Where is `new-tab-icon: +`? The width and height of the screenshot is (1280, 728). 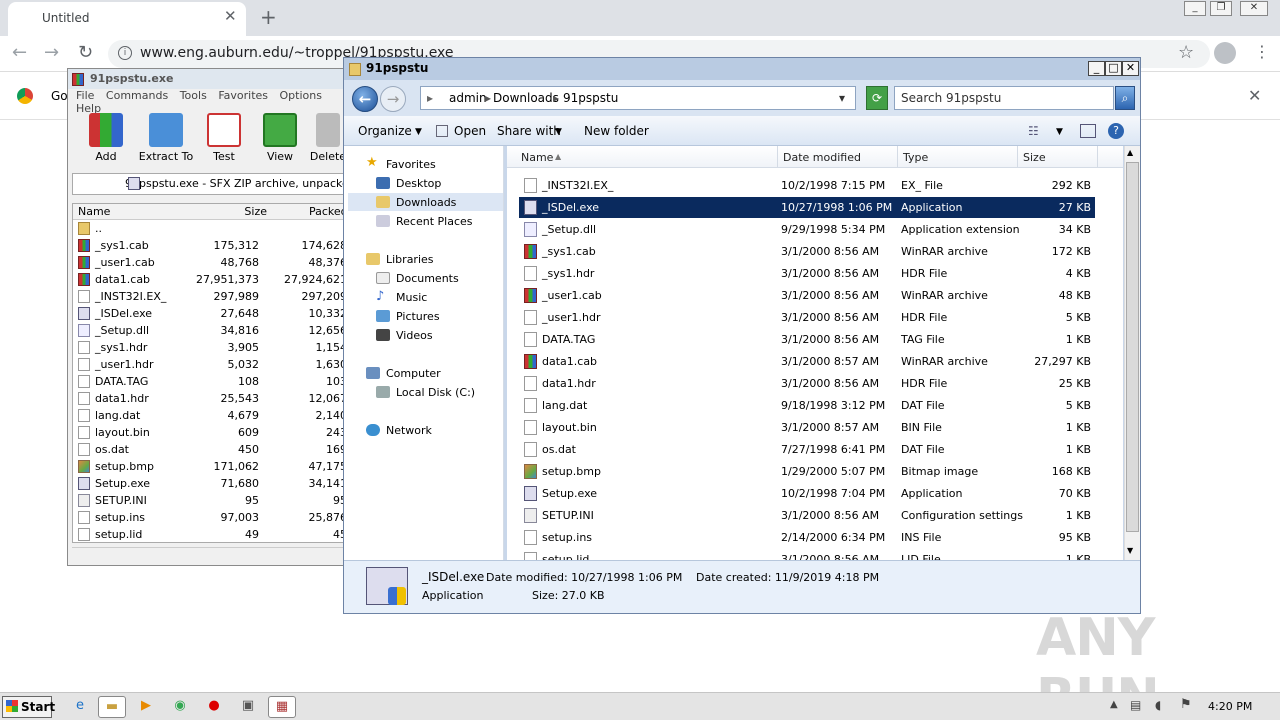 new-tab-icon: + is located at coordinates (268, 17).